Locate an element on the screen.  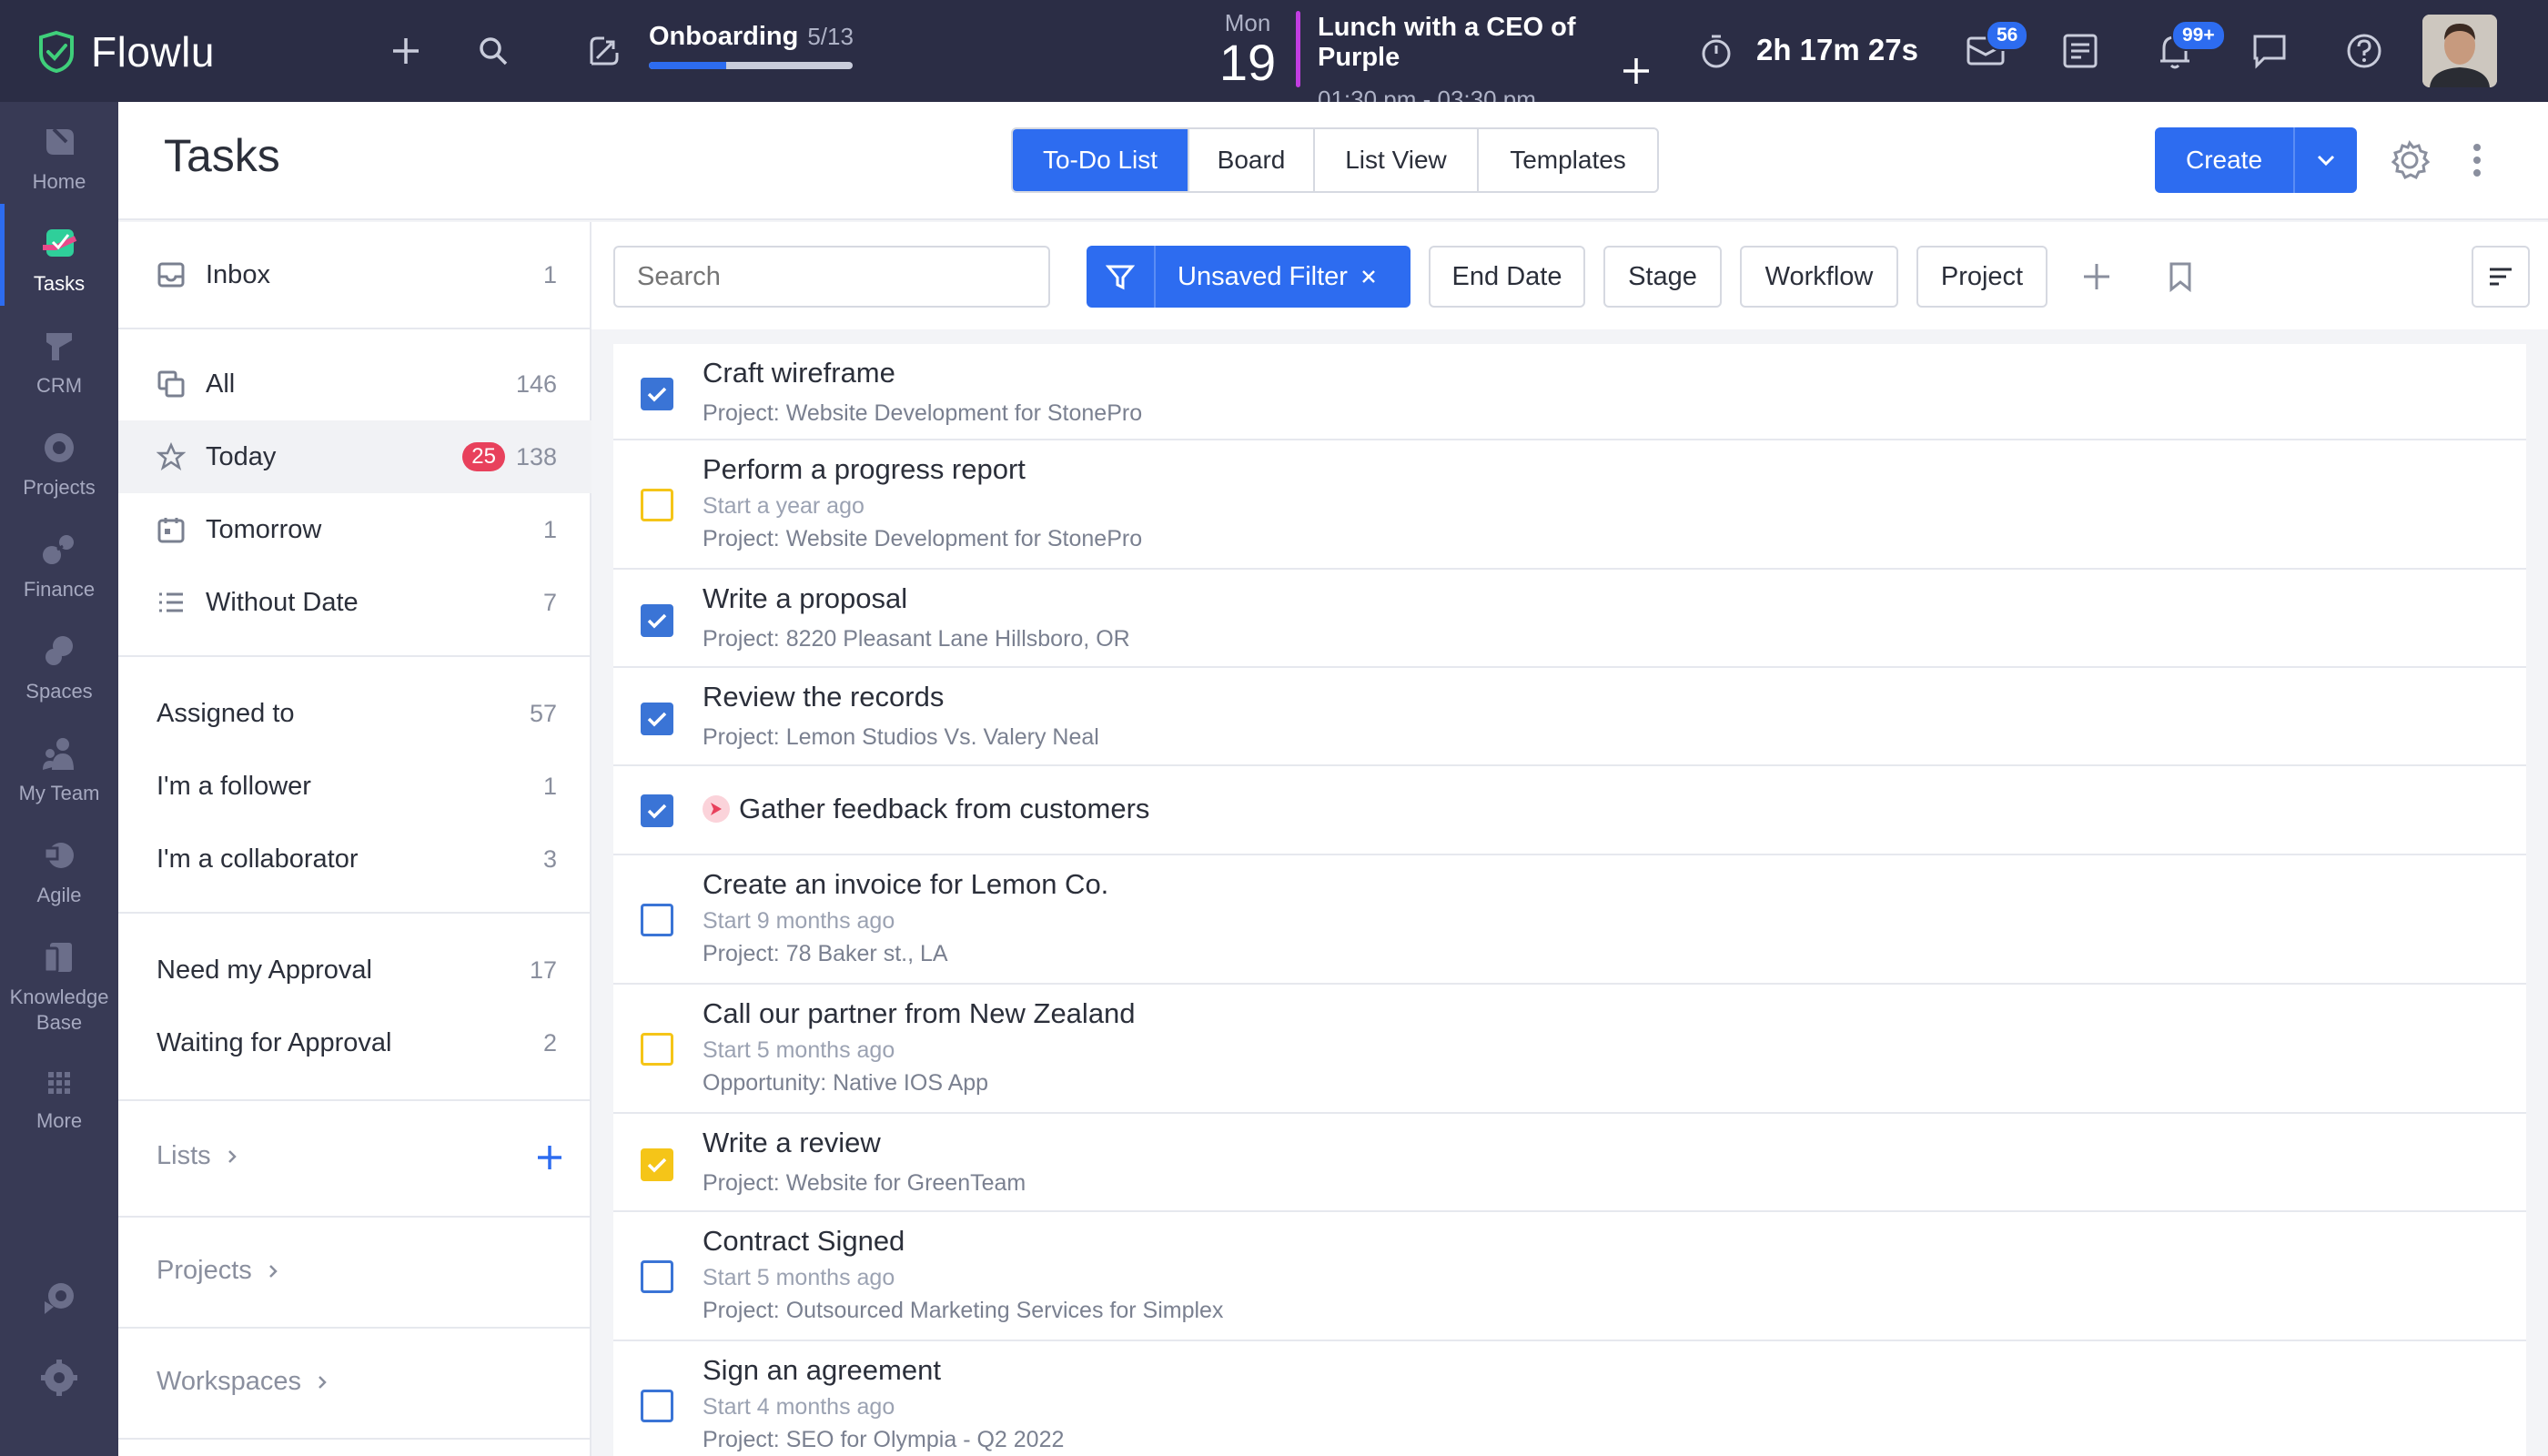
task-title: Sign an agreement is located at coordinates (822, 1370).